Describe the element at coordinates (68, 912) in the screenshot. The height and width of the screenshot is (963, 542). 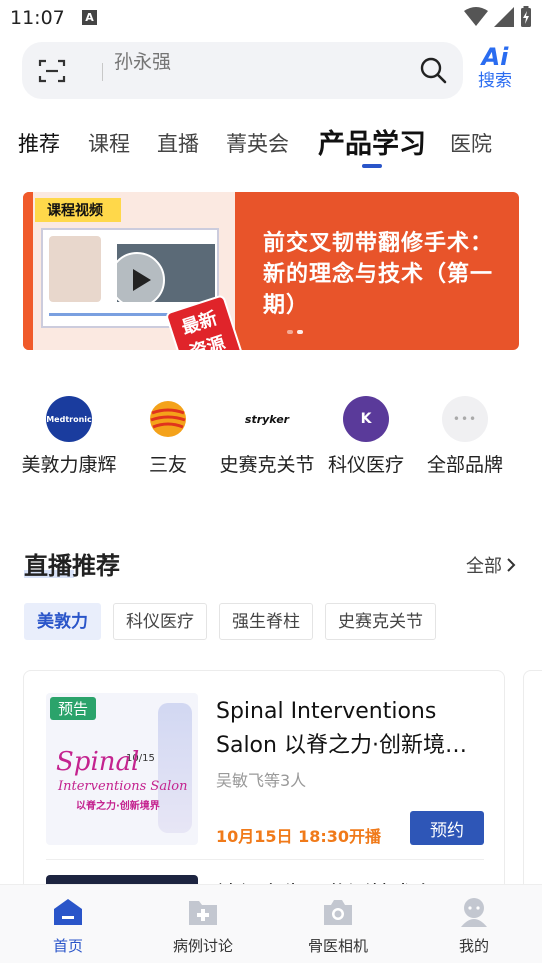
I see `home-icon` at that location.